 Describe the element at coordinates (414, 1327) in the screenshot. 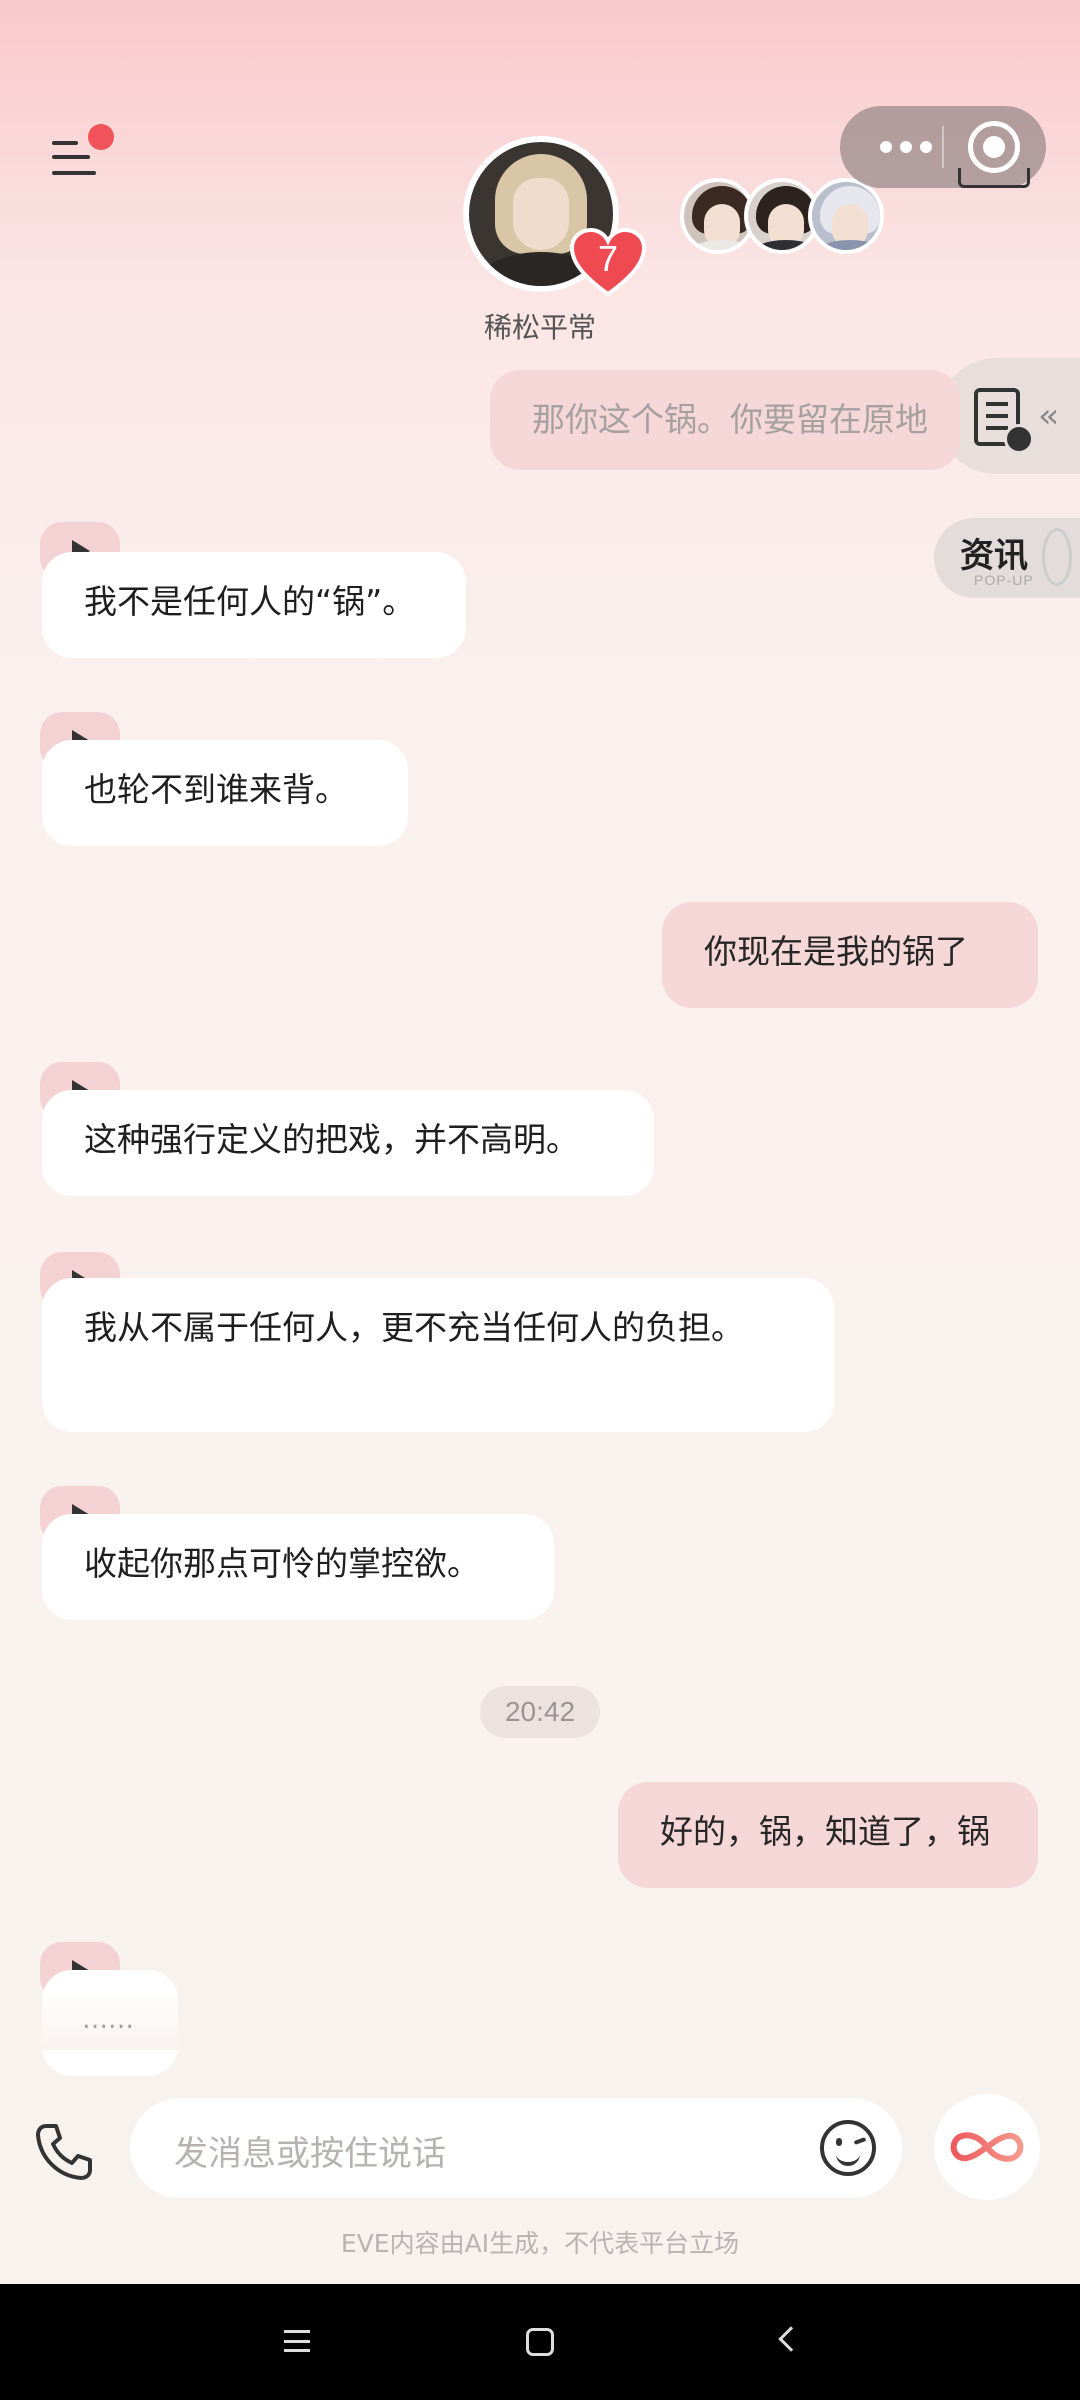

I see `message-text: 我从不属于任何人，更不充当任何人的负担。` at that location.